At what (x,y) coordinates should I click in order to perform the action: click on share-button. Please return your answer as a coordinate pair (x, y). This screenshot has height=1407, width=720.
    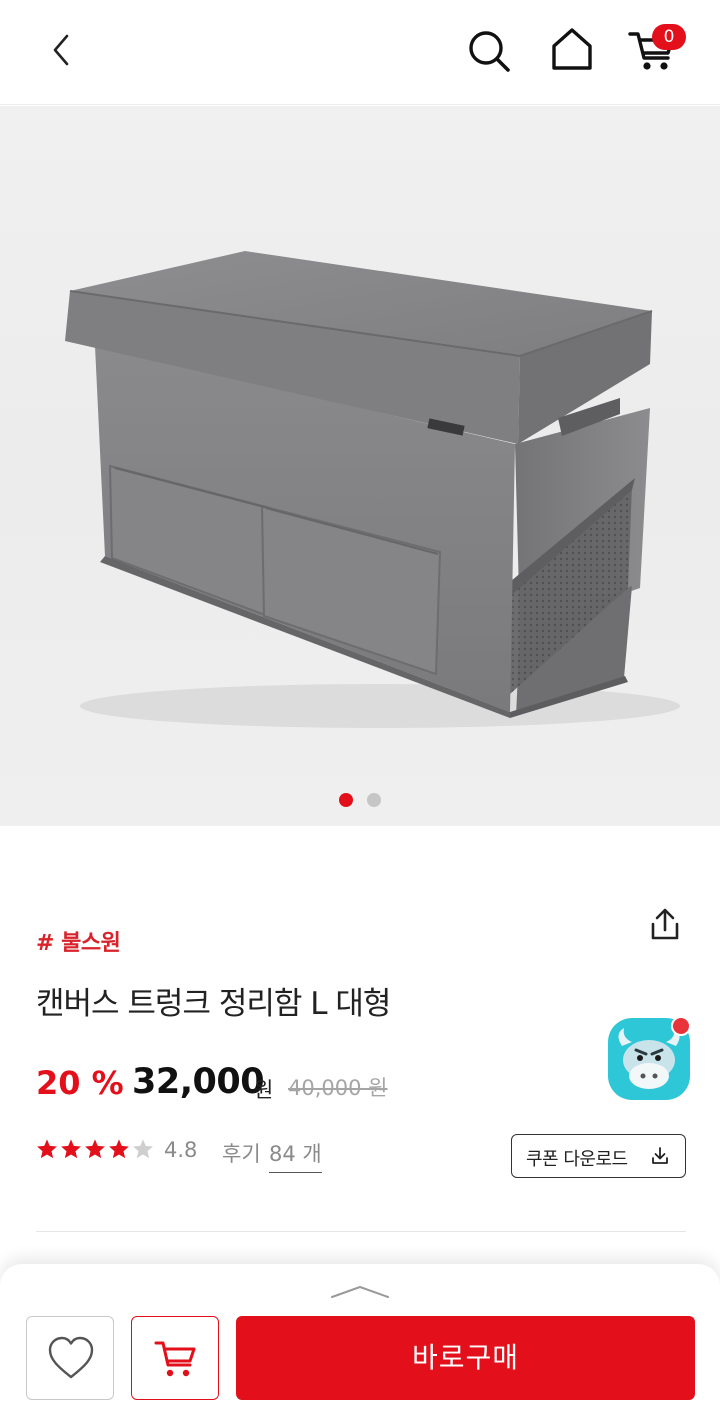
    Looking at the image, I should click on (665, 926).